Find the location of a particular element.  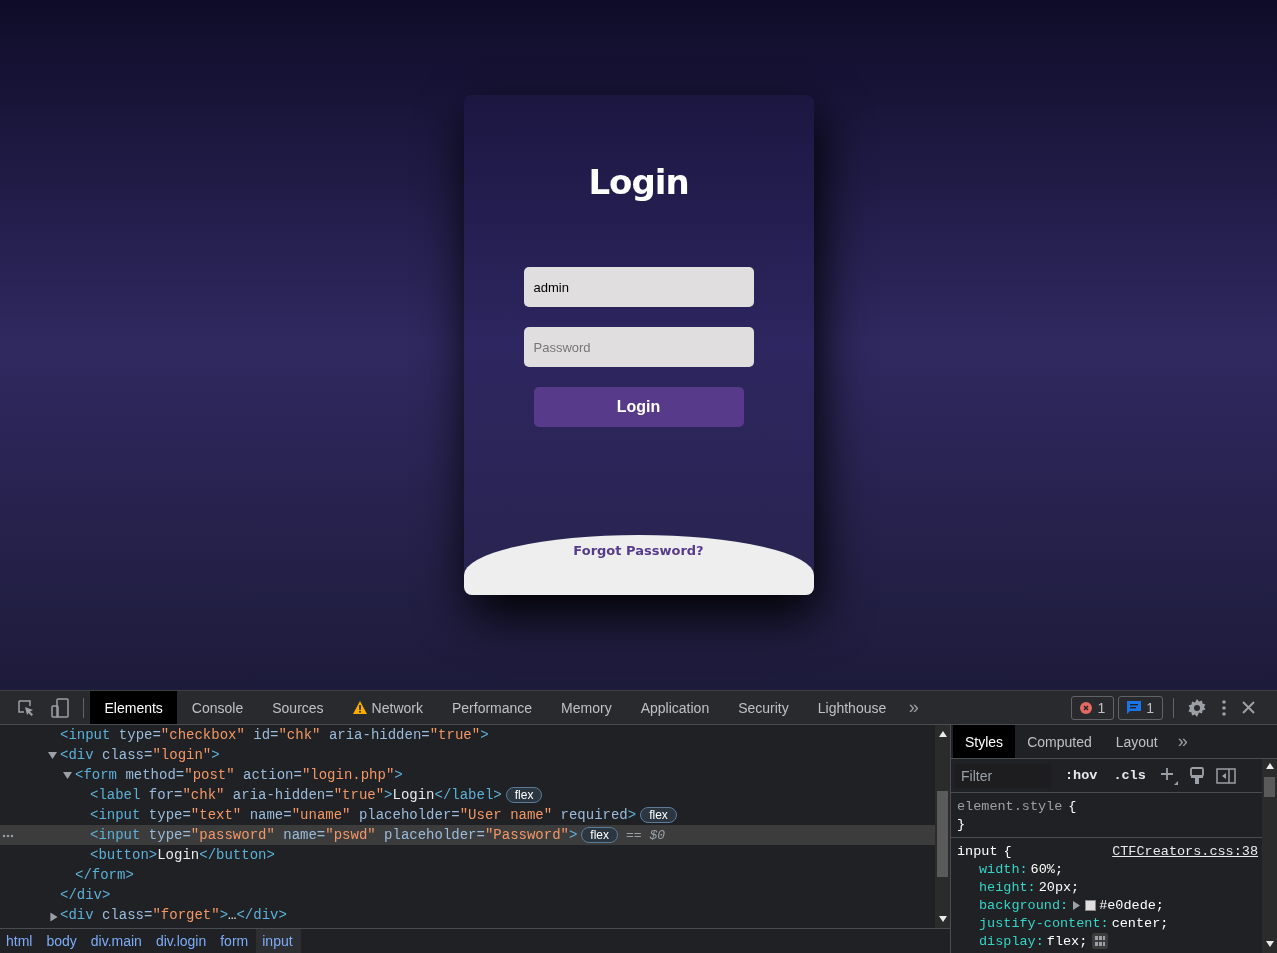

code-text: <input type="checkbox" id="chk" aria-hidden="true"> is located at coordinates (274, 735).